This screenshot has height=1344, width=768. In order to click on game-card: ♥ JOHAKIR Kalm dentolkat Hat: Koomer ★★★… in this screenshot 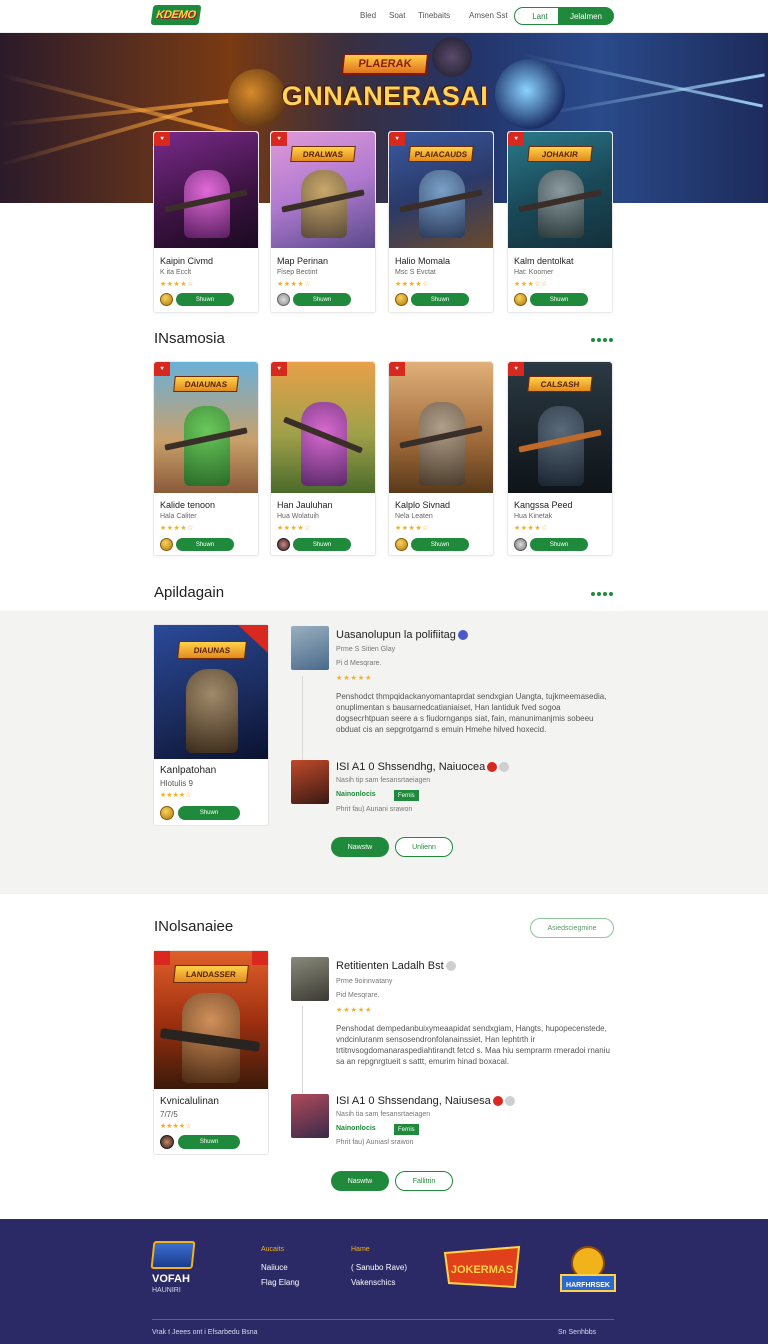, I will do `click(560, 222)`.